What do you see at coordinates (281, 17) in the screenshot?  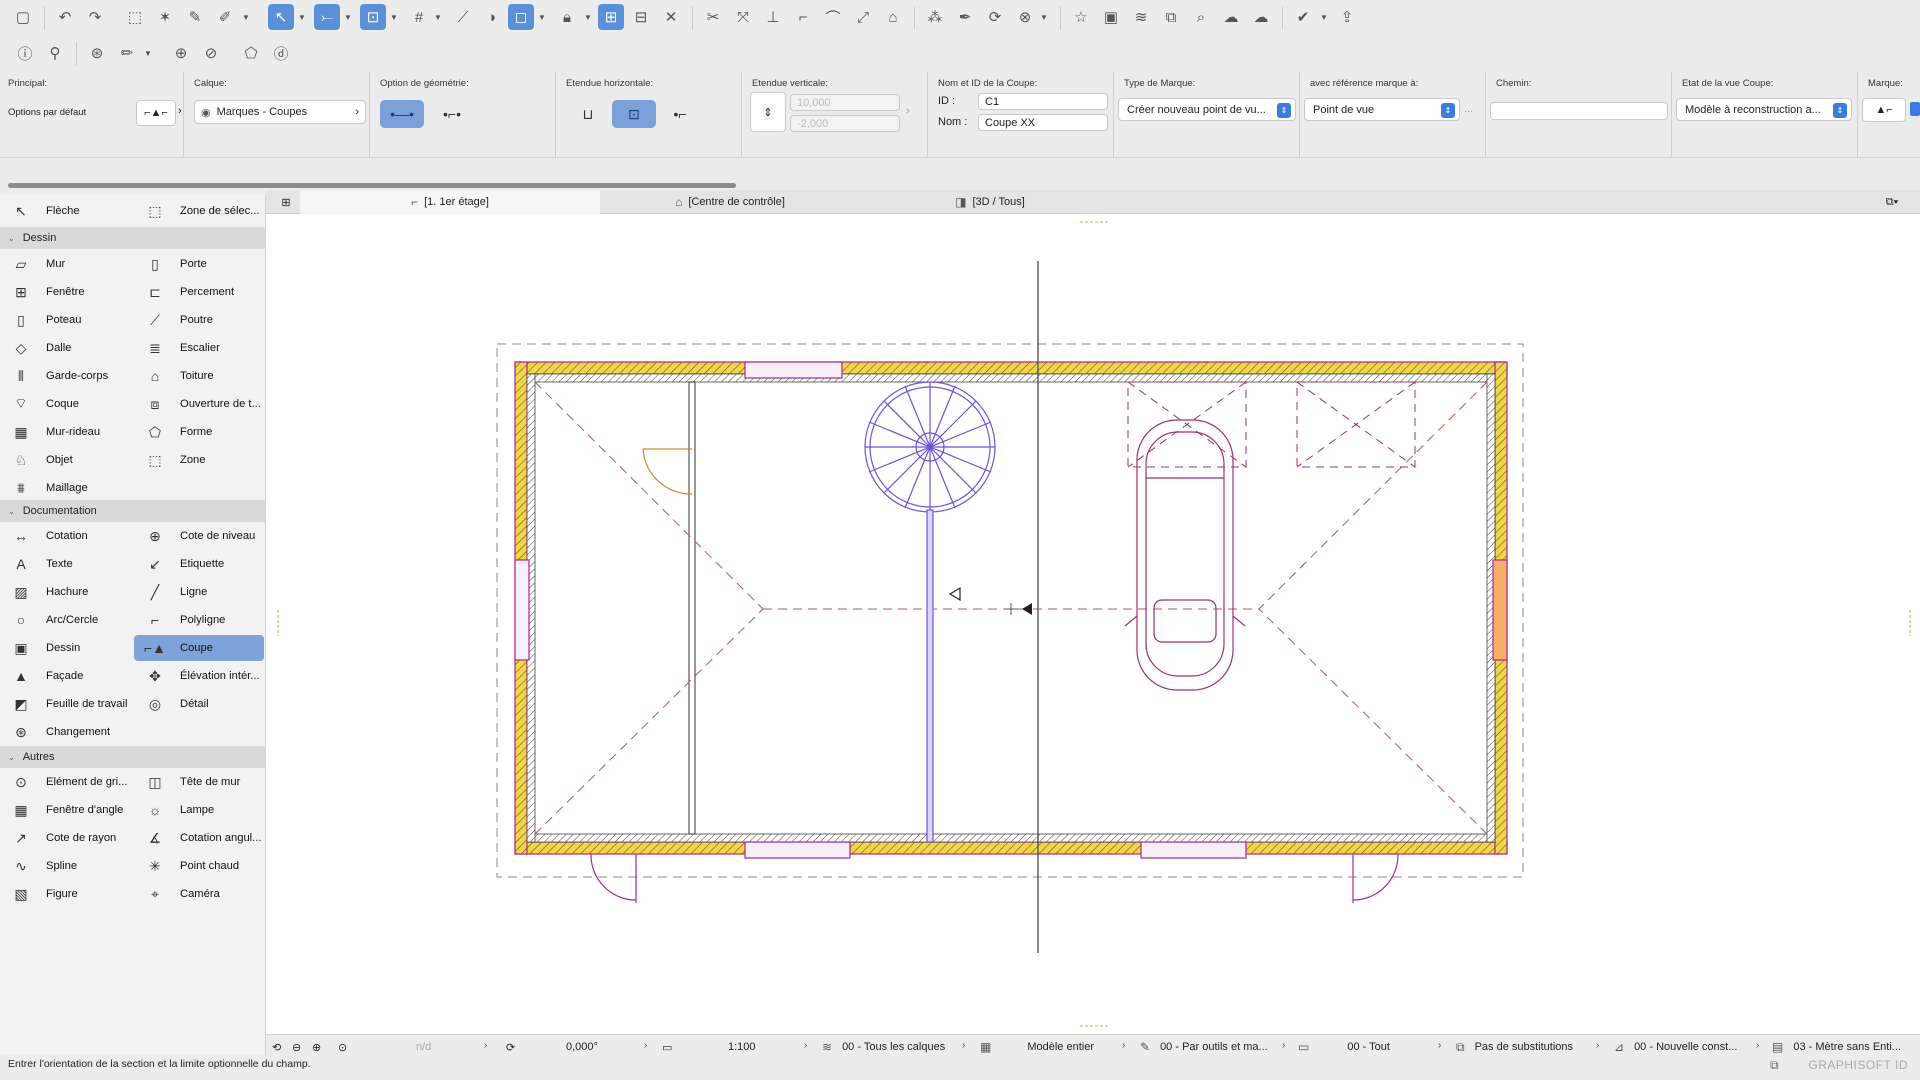 I see `pointer-snap-icon: ↖` at bounding box center [281, 17].